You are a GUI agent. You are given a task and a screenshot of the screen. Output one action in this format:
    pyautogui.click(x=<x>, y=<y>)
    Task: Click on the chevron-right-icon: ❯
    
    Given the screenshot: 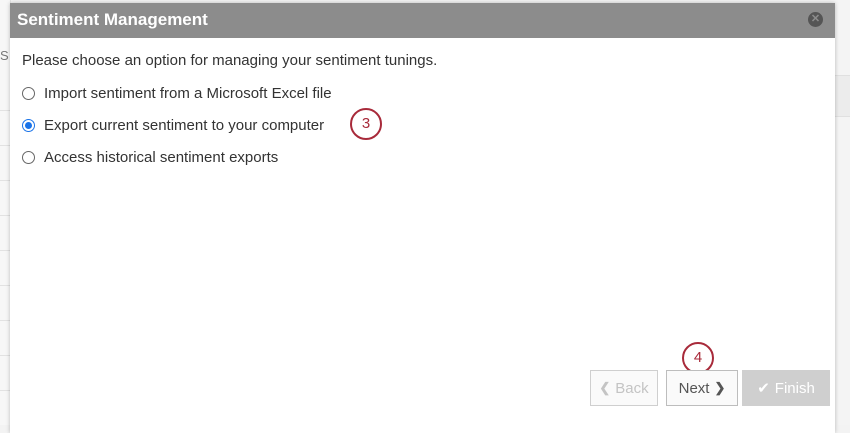 What is the action you would take?
    pyautogui.click(x=720, y=387)
    